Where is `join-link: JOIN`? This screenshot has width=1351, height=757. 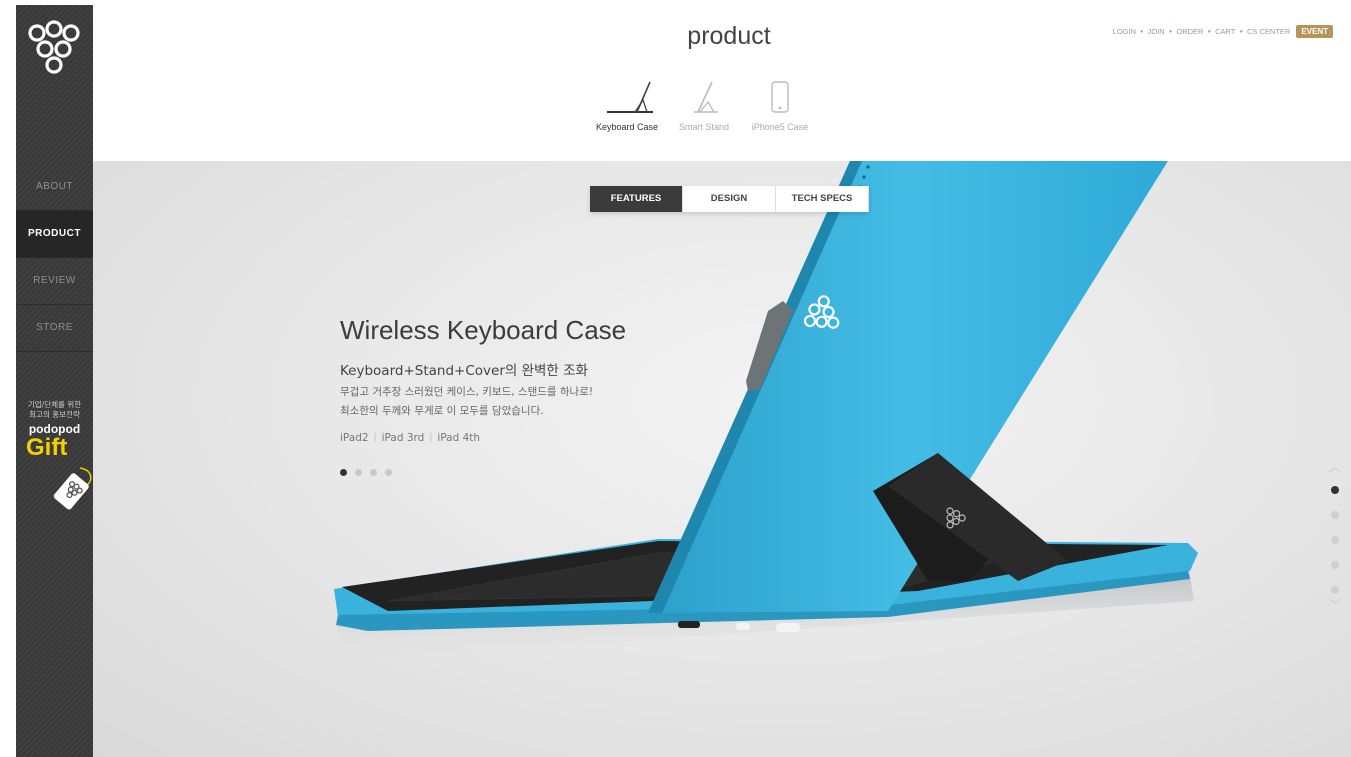 join-link: JOIN is located at coordinates (1156, 31).